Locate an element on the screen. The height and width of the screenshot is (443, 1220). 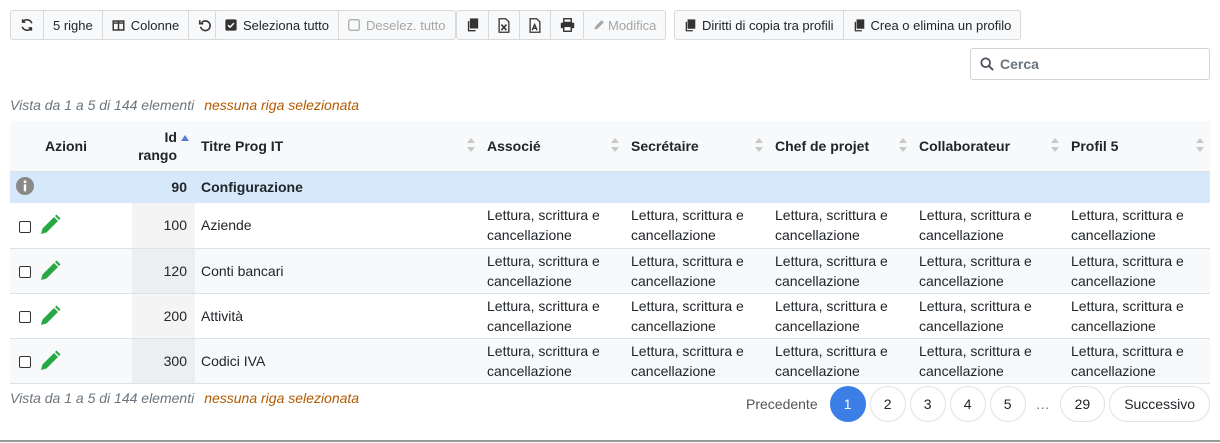
pagination-next: Successivo is located at coordinates (1159, 404).